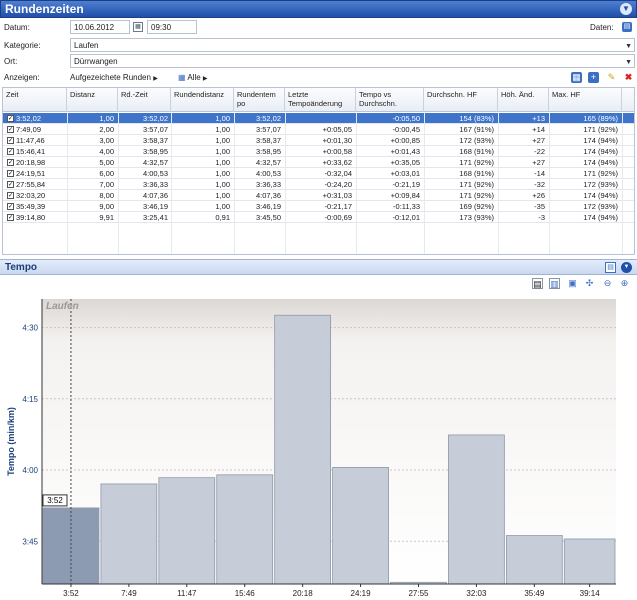  Describe the element at coordinates (110, 77) in the screenshot. I see `anzeigen-value: Aufgezeichete Runden` at that location.